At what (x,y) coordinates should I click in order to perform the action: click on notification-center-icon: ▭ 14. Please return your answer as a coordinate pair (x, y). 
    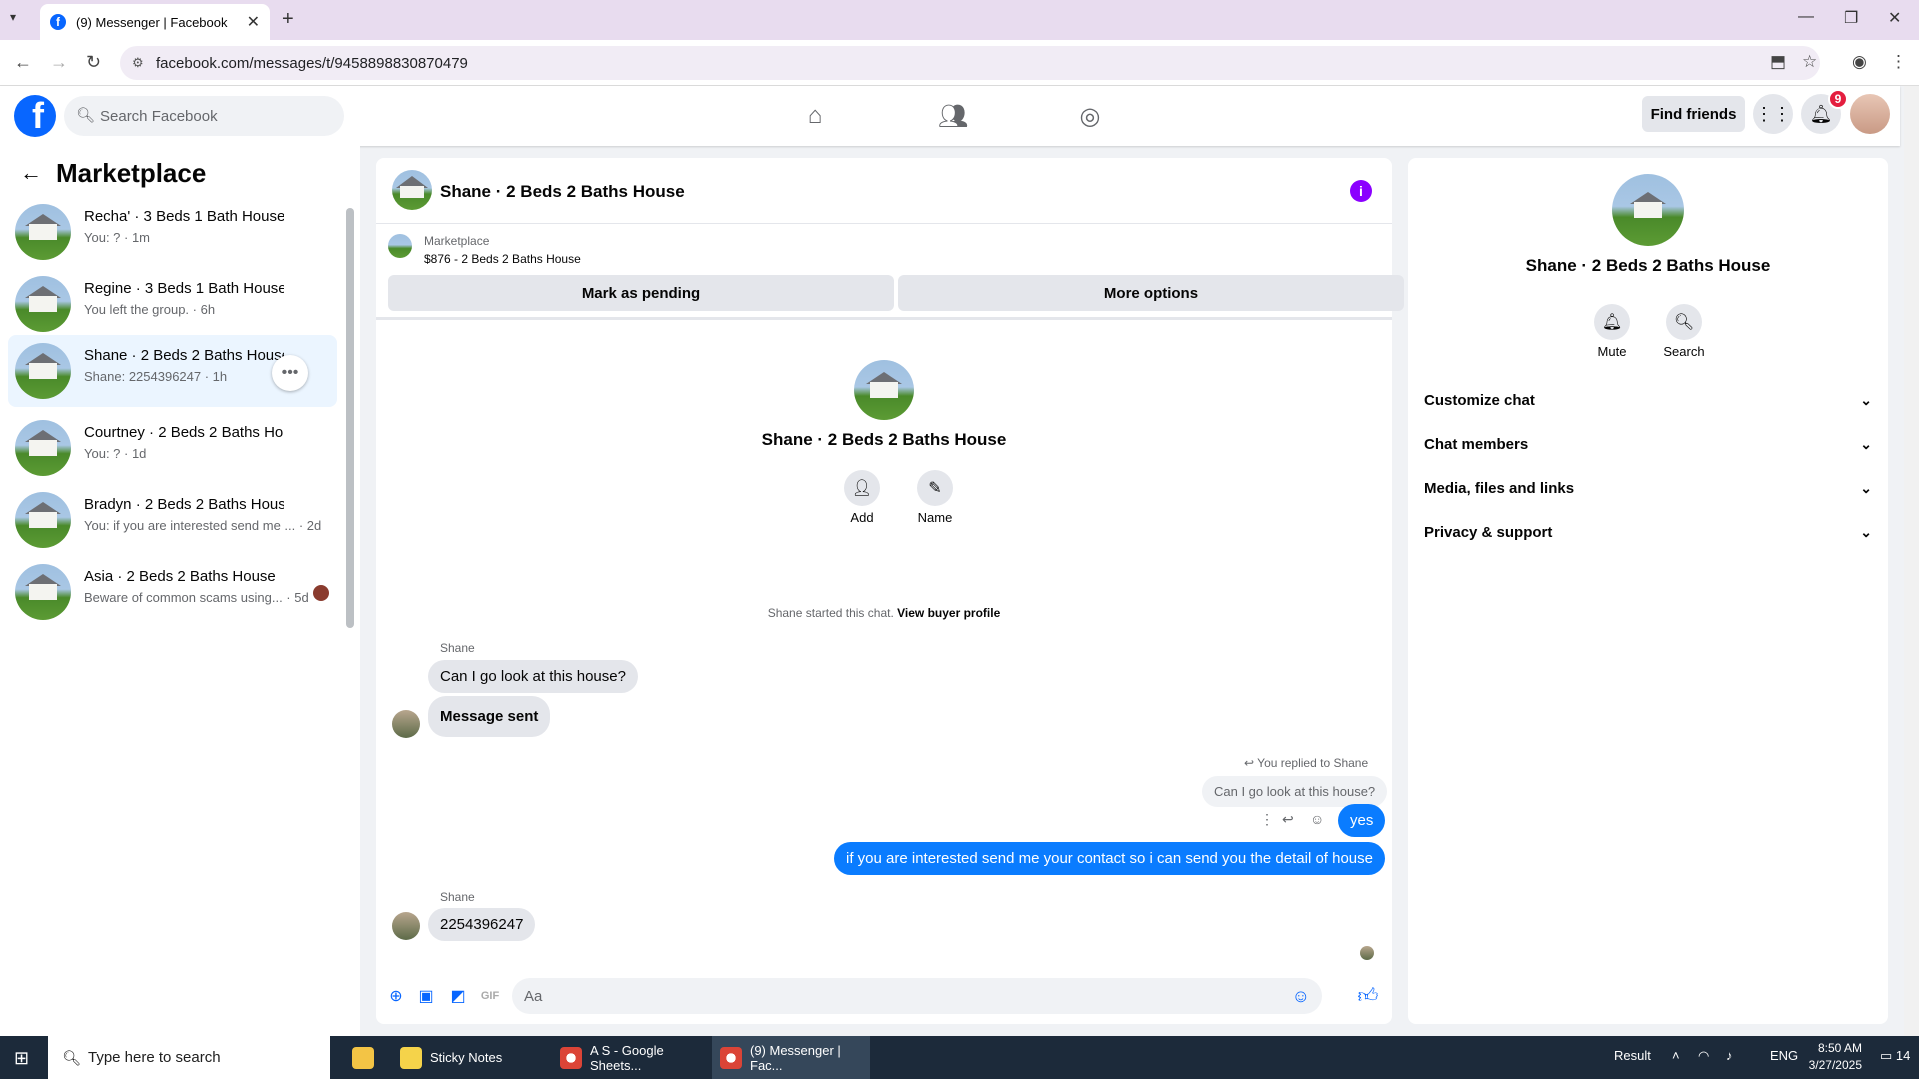
    Looking at the image, I should click on (1895, 1056).